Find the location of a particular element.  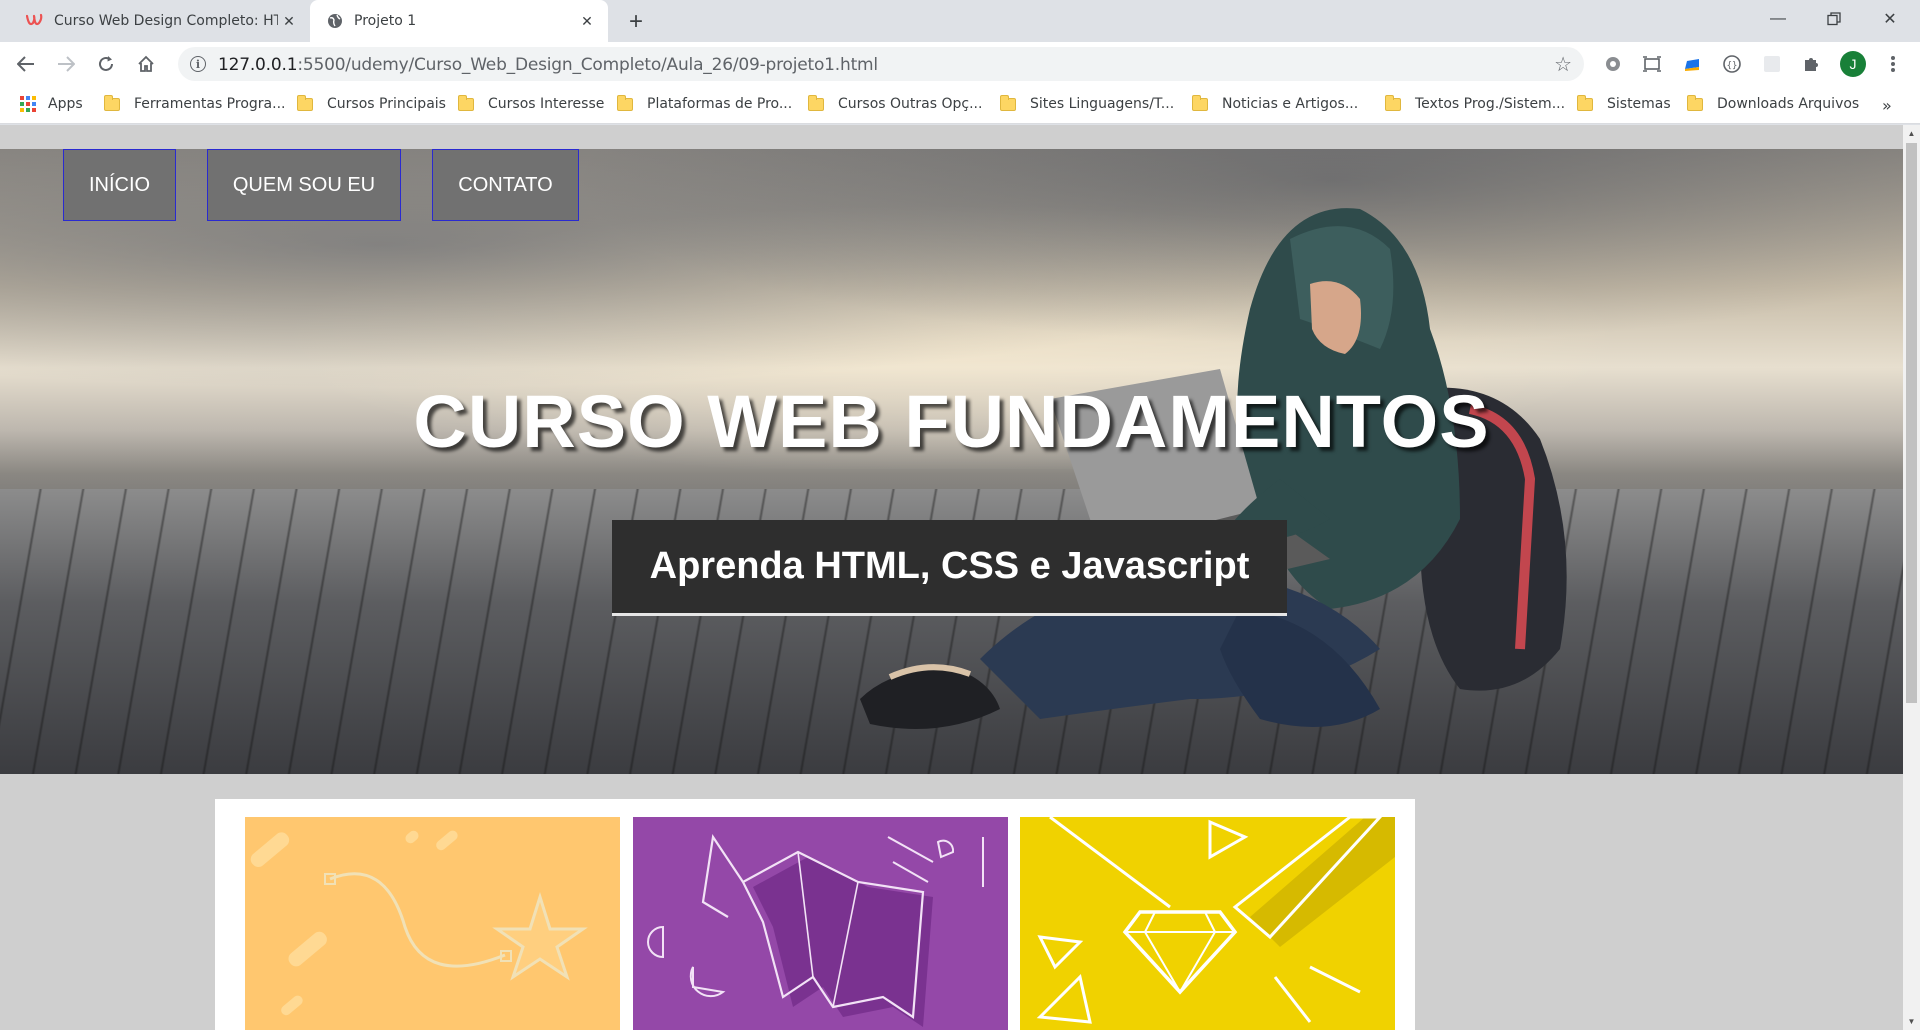

bookmark-apps: Apps is located at coordinates (51, 104).